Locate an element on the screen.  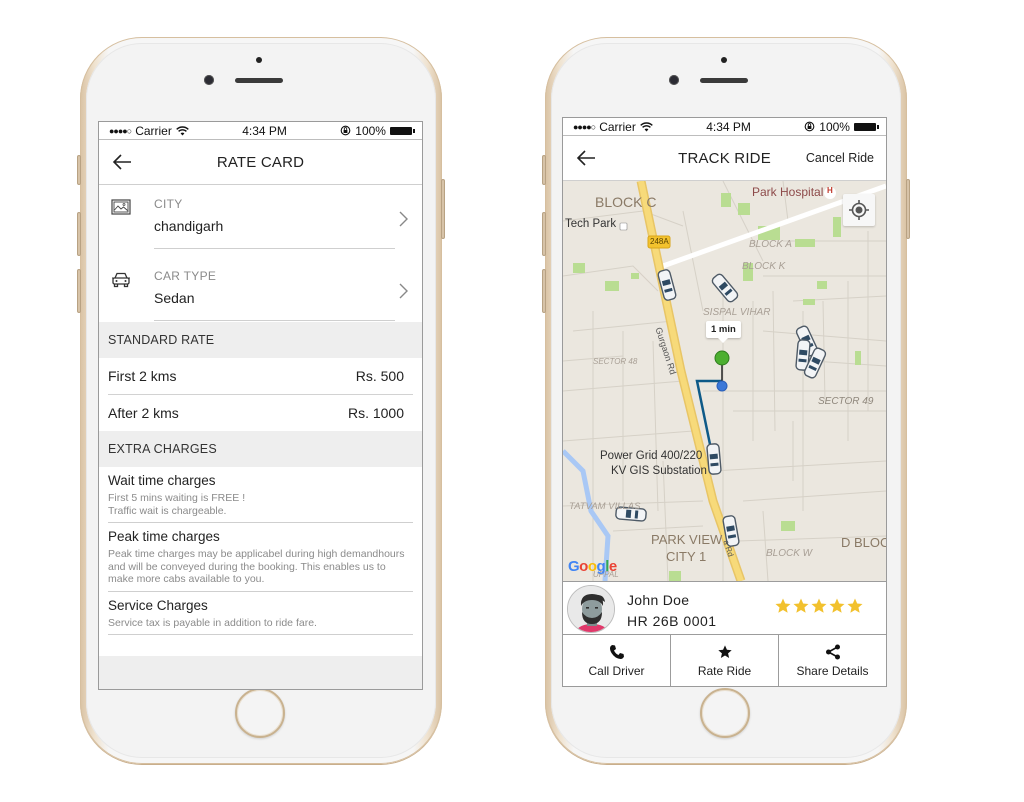
driver-rating is located at coordinates (819, 606).